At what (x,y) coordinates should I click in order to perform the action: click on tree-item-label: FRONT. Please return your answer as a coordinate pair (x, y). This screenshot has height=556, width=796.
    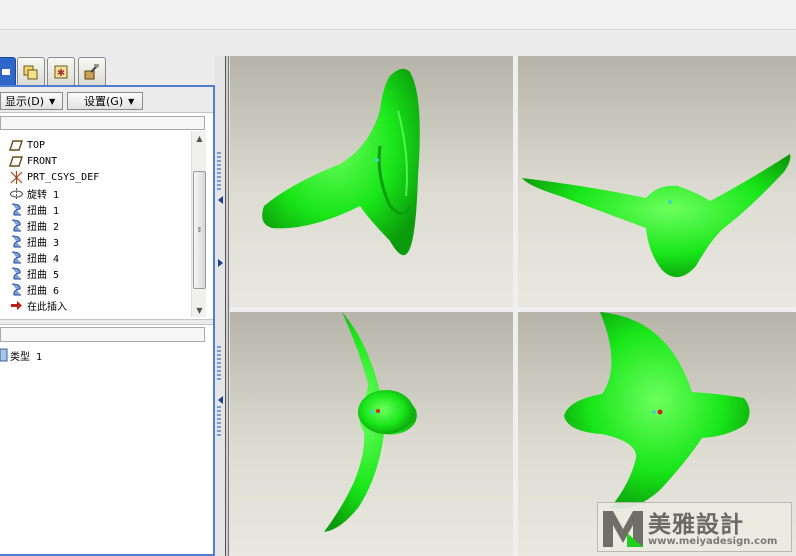
    Looking at the image, I should click on (42, 161).